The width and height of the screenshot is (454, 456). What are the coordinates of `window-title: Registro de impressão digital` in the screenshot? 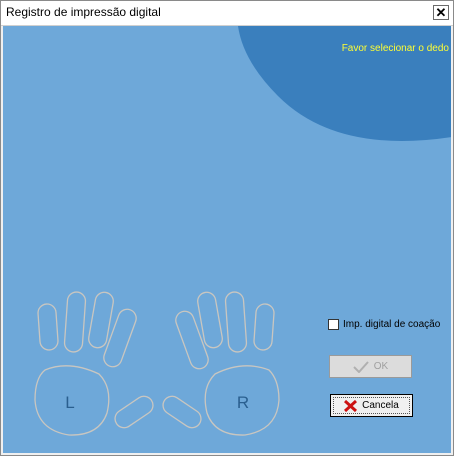 It's located at (83, 12).